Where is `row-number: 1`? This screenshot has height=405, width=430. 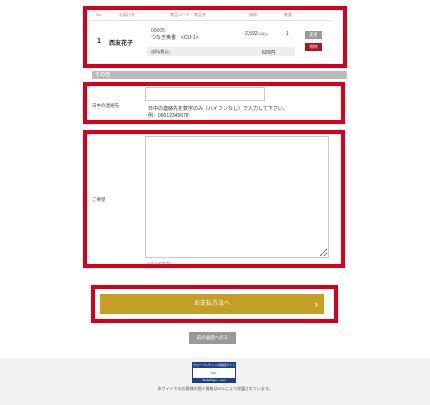 row-number: 1 is located at coordinates (99, 41).